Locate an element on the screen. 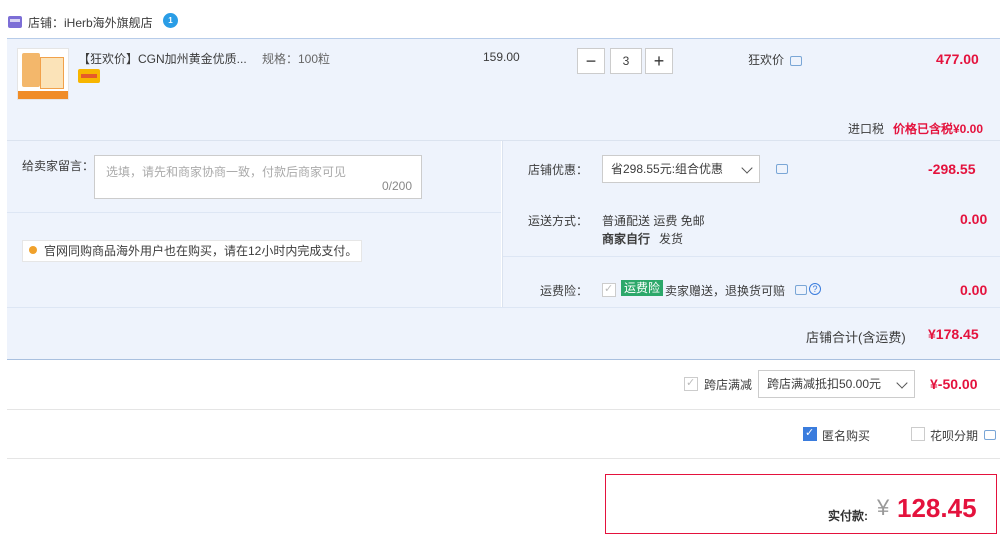  shop-discount-selected: 省298.55元:组合优惠 is located at coordinates (667, 169).